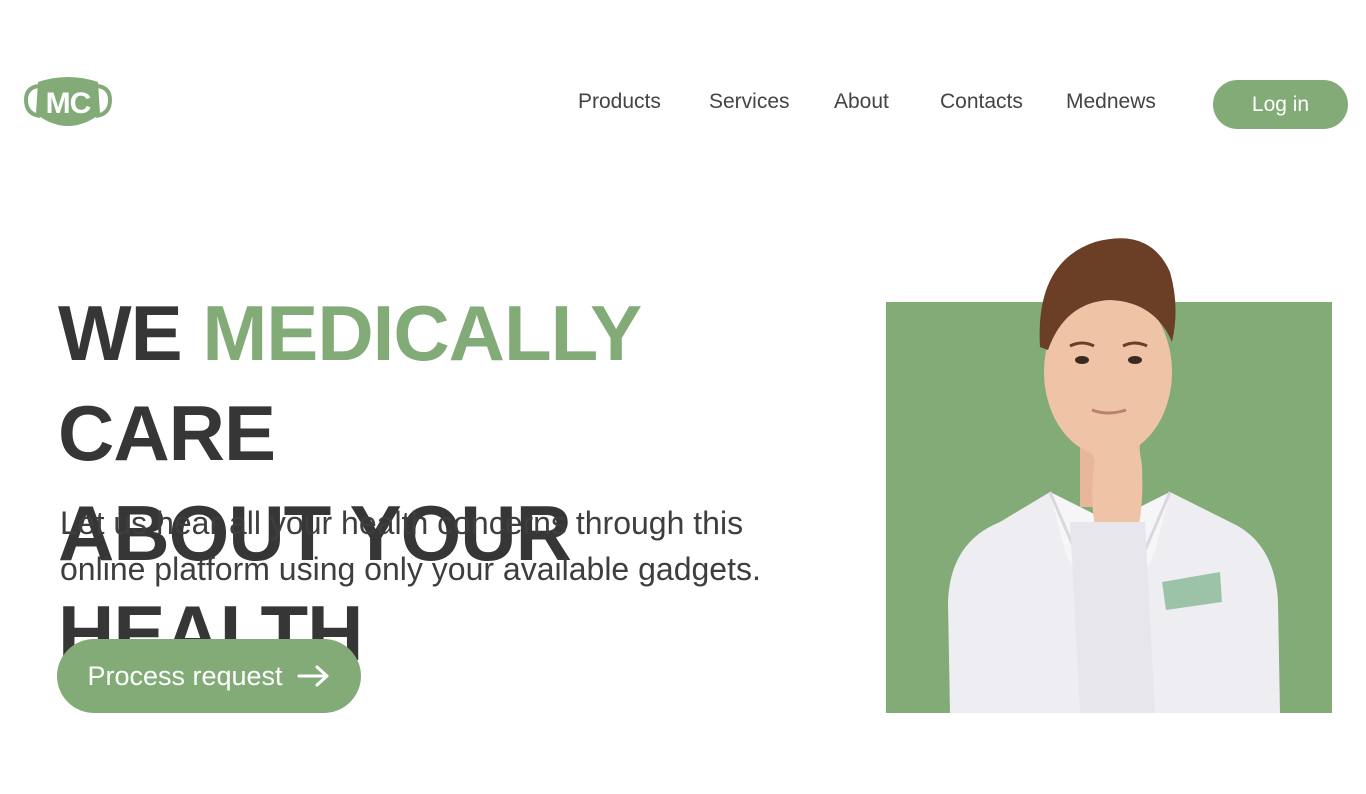 The image size is (1366, 794). Describe the element at coordinates (1114, 475) in the screenshot. I see `doctor-portrait-image` at that location.